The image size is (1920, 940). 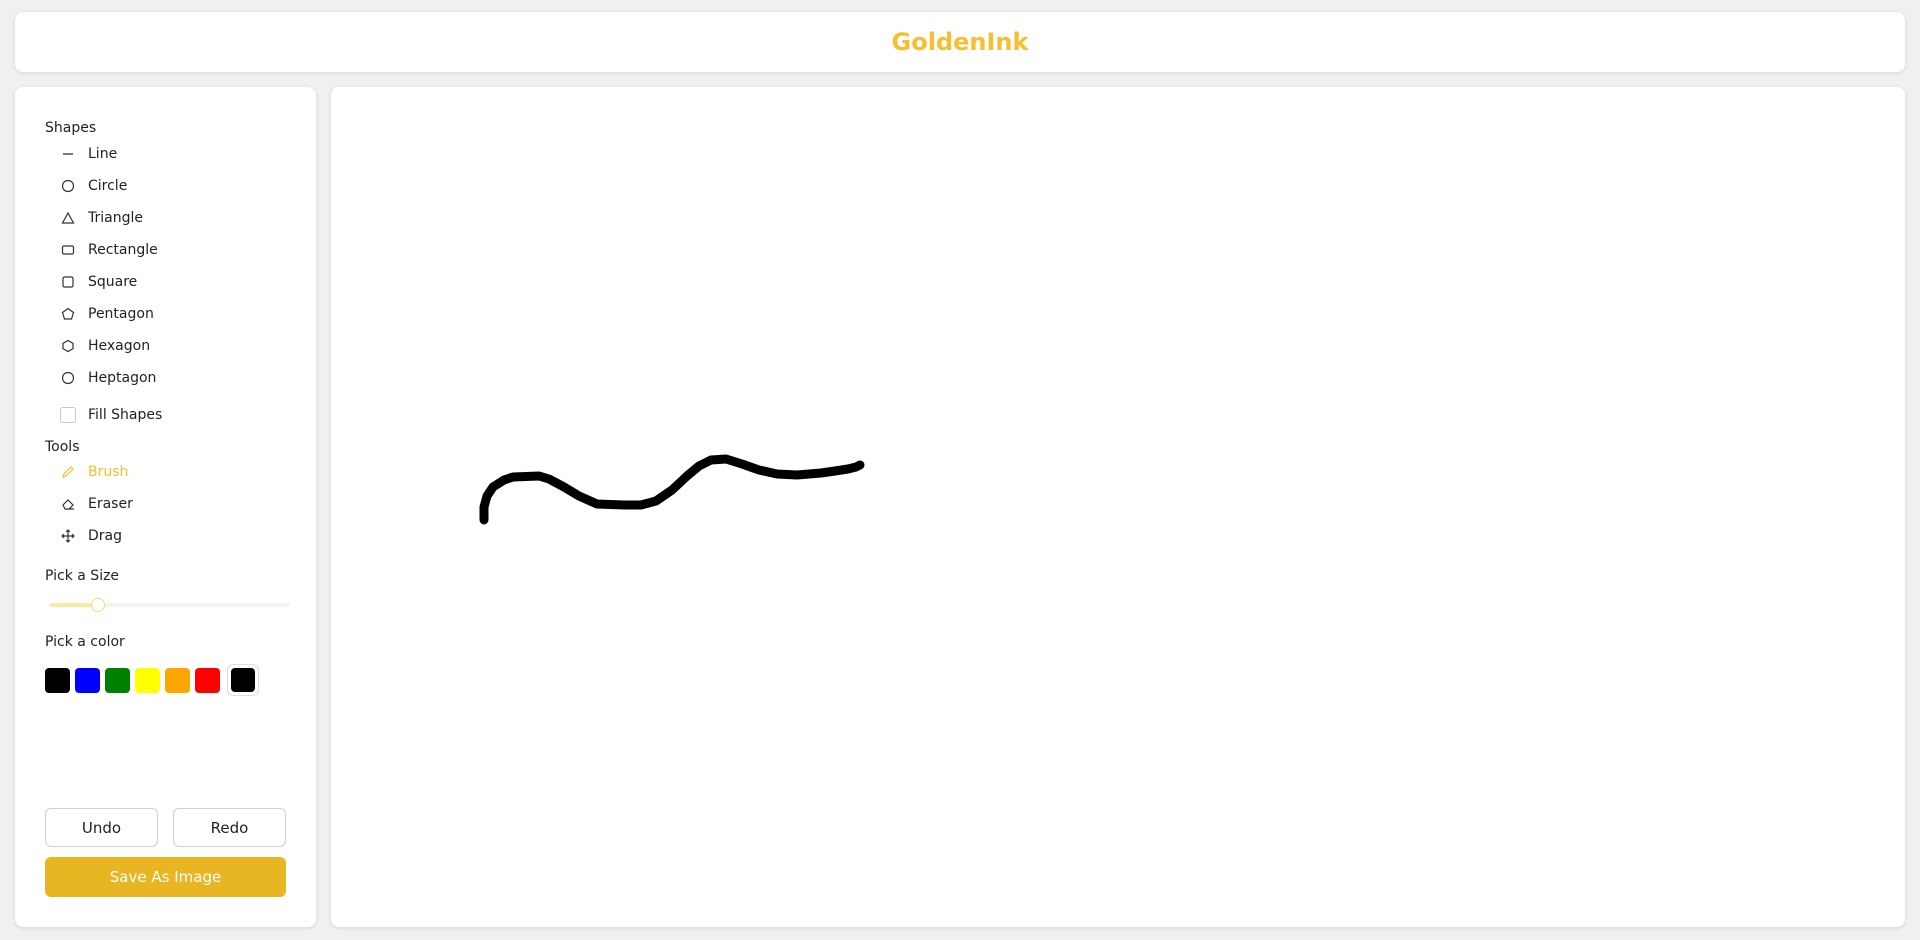 I want to click on canvas-surface, so click(x=672, y=489).